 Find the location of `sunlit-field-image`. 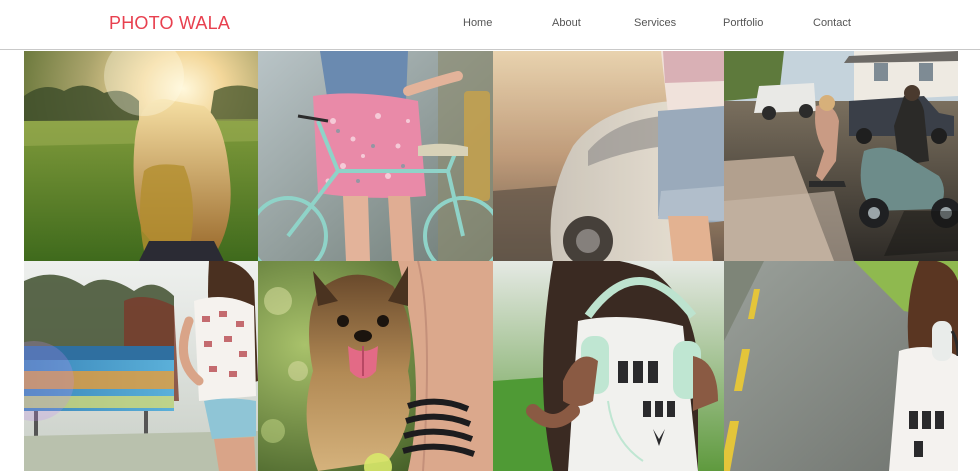

sunlit-field-image is located at coordinates (141, 156).